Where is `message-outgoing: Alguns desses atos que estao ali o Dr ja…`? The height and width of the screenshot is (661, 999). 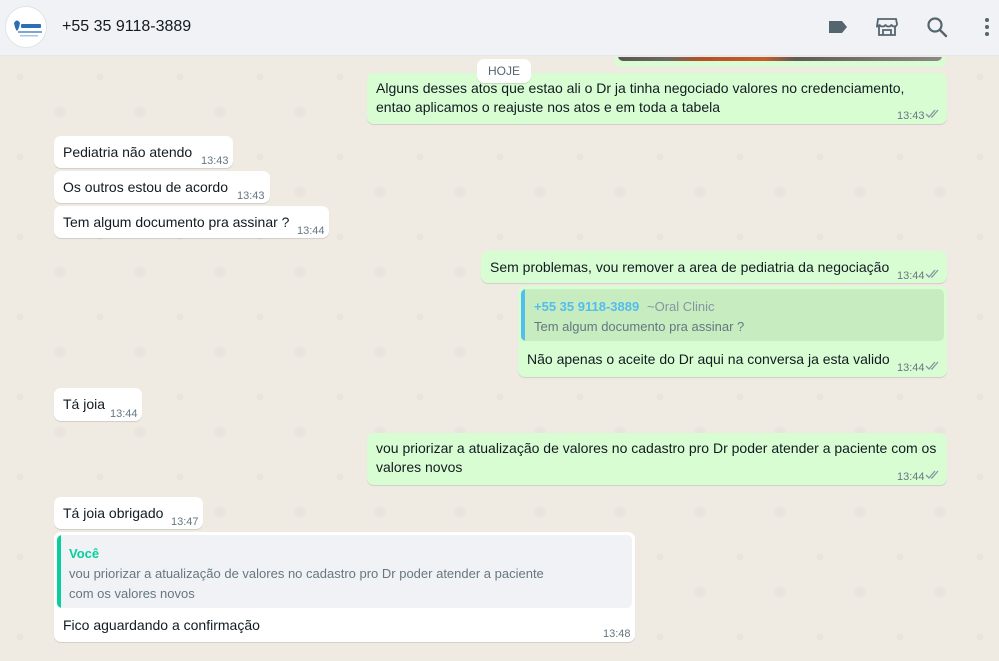
message-outgoing: Alguns desses atos que estao ali o Dr ja… is located at coordinates (657, 98).